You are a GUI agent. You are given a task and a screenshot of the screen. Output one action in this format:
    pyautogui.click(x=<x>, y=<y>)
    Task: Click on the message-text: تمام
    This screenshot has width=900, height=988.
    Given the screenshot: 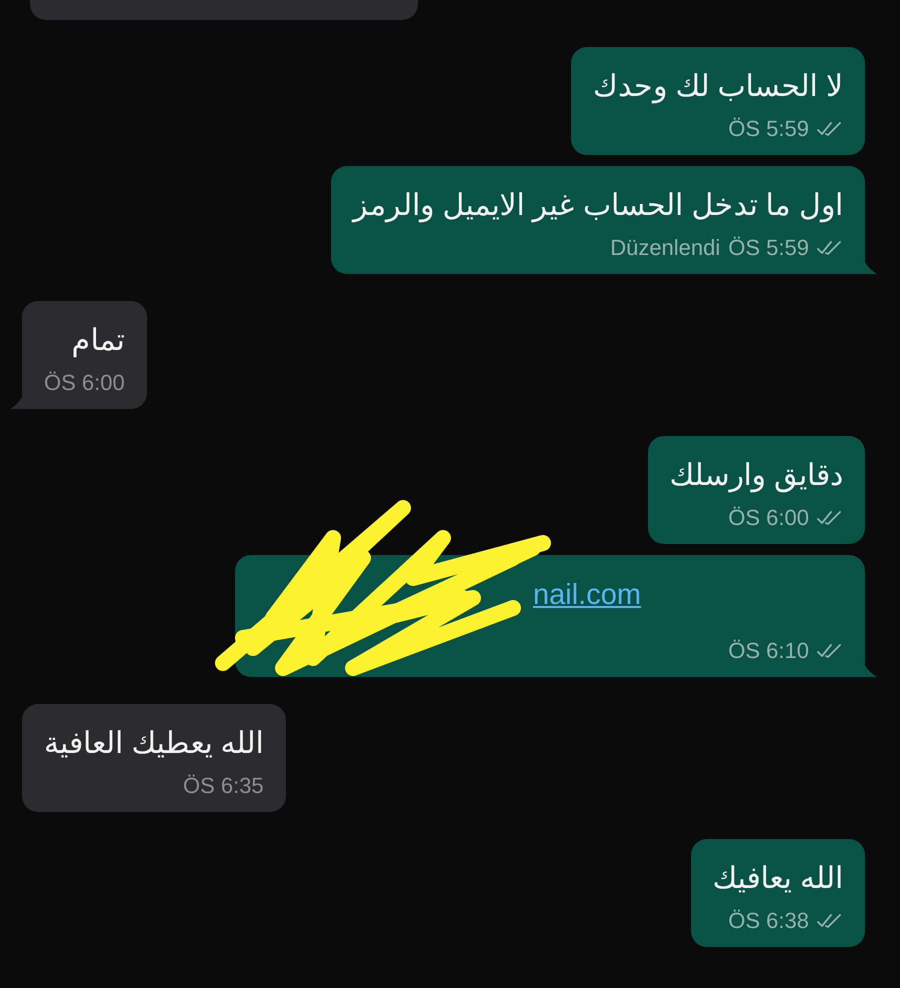 What is the action you would take?
    pyautogui.click(x=97, y=341)
    